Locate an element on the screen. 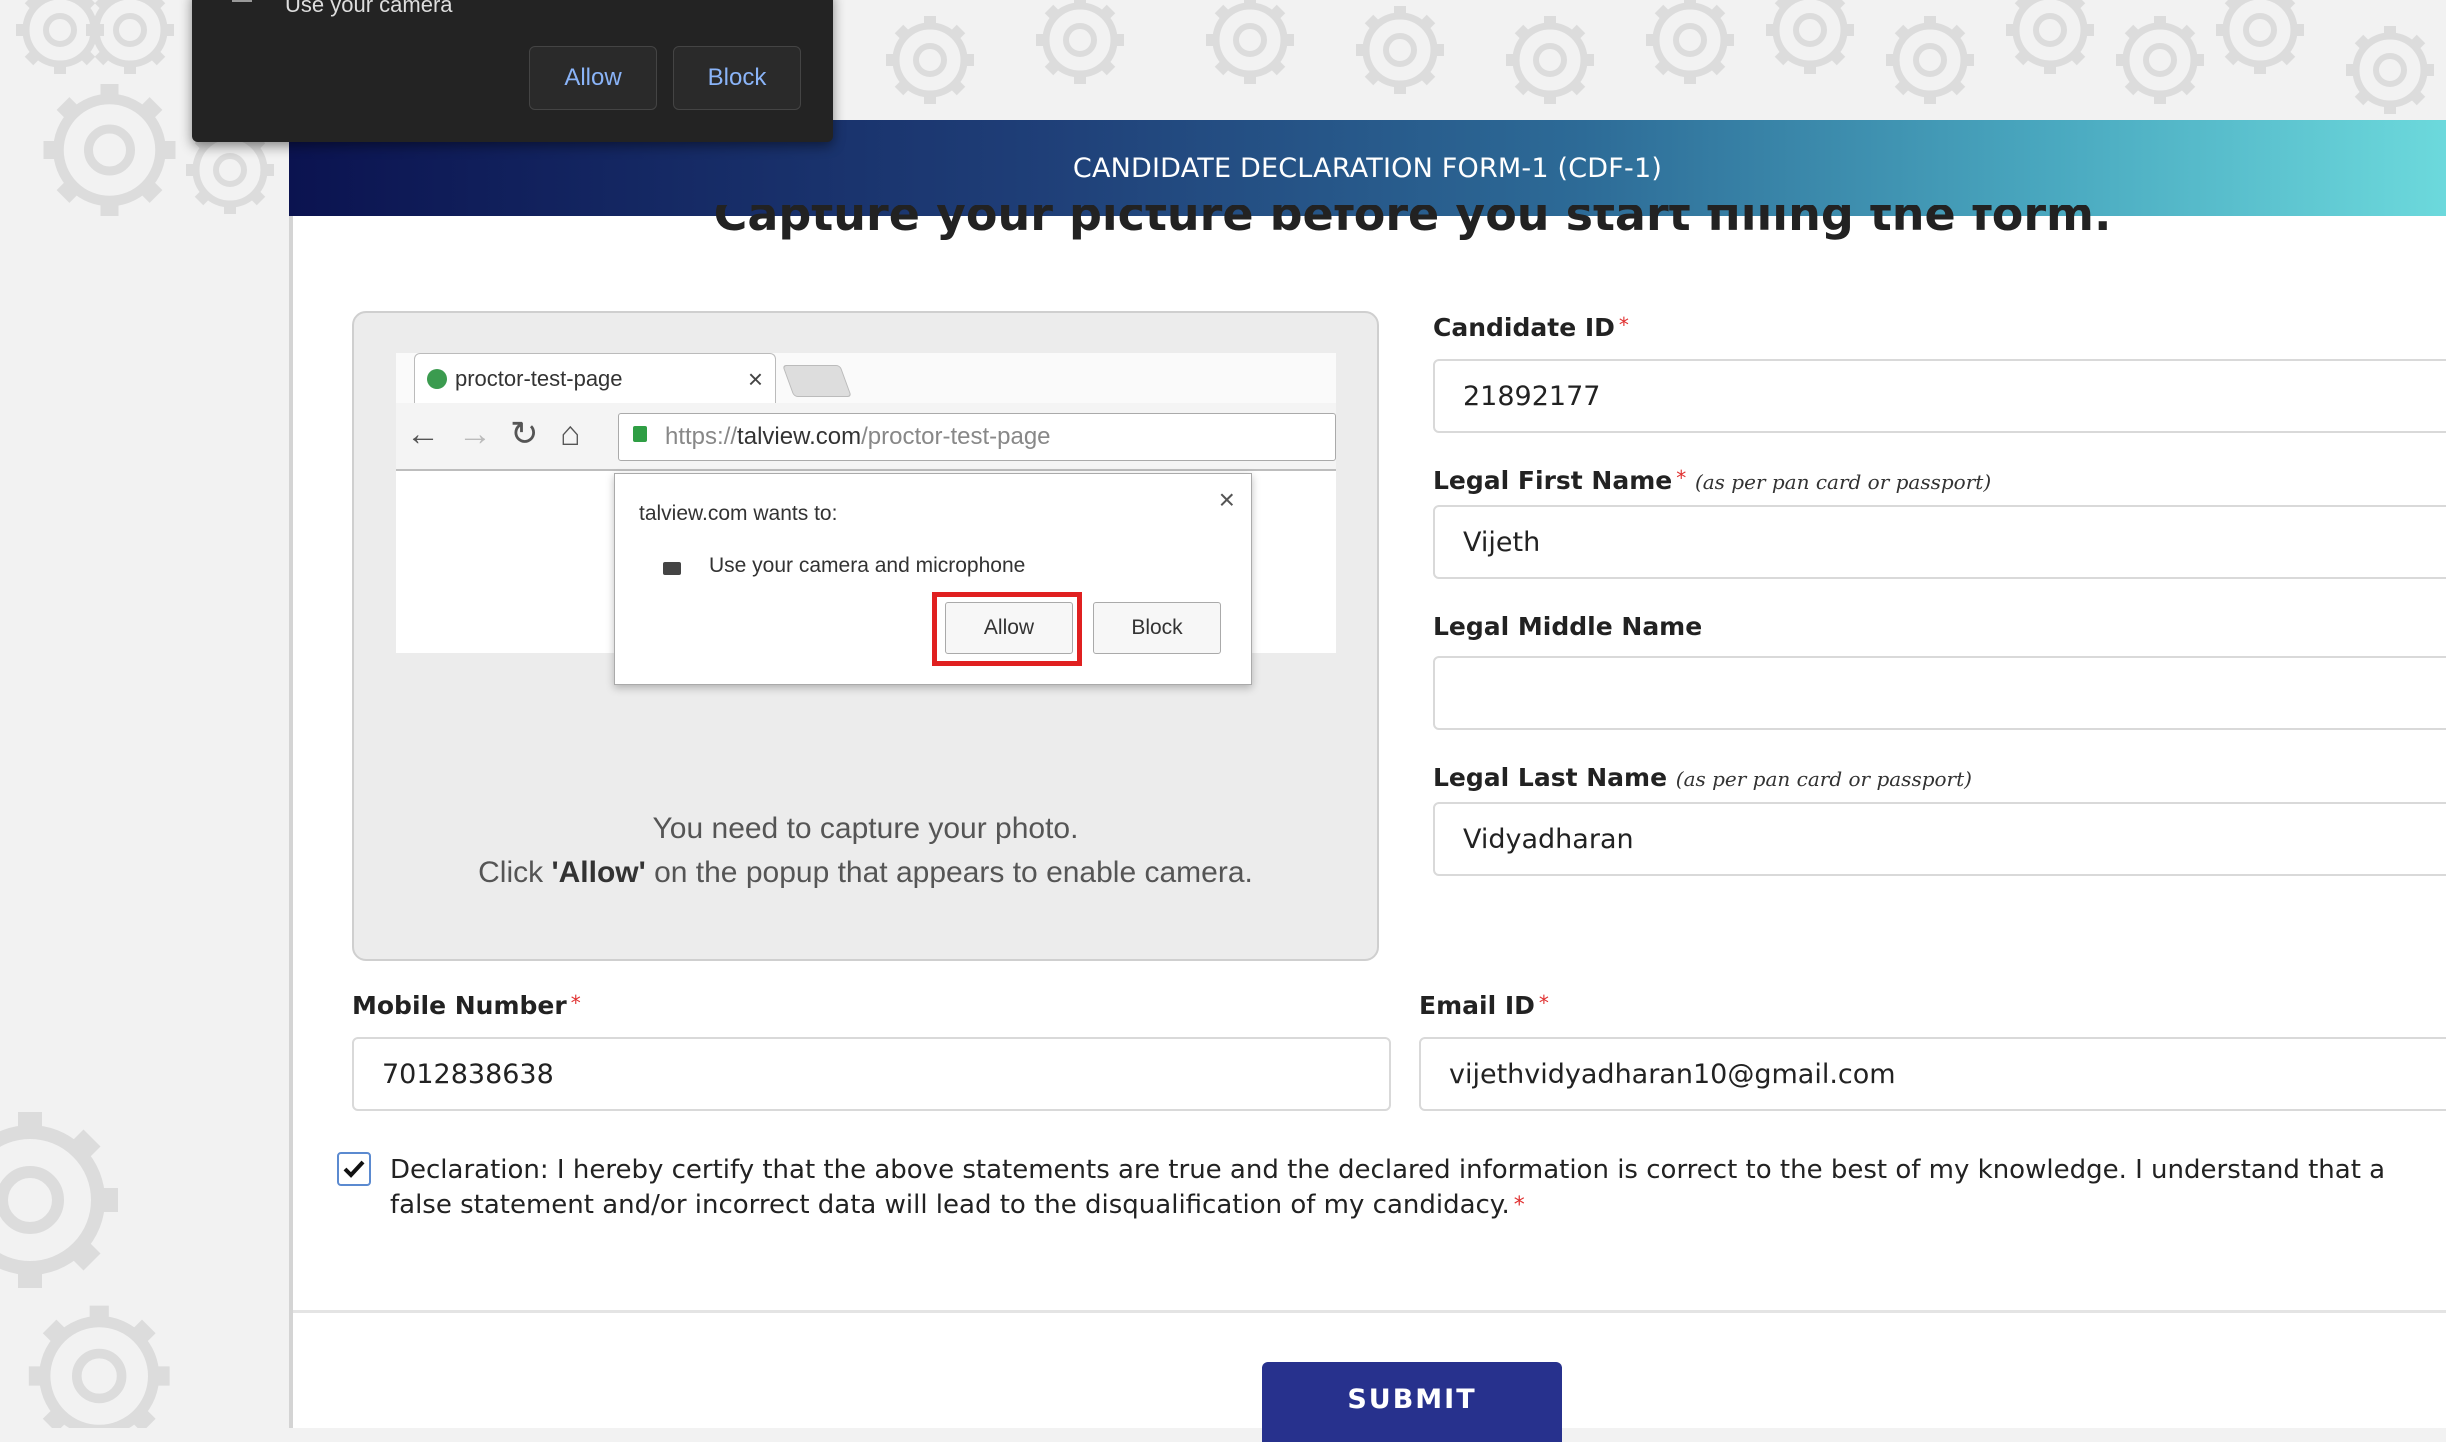  middle-name-input is located at coordinates (1954, 693).